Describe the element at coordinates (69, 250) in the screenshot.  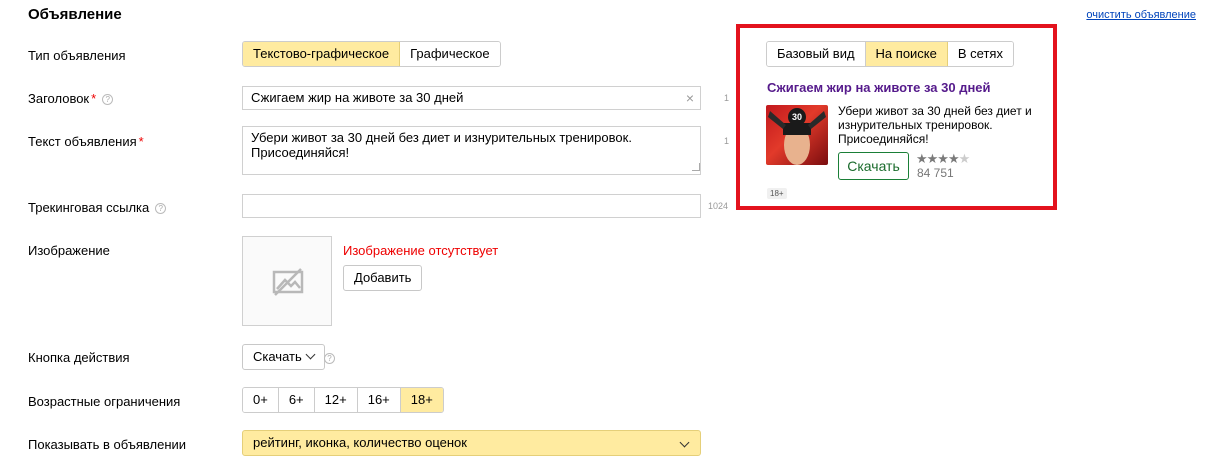
I see `label-image: Изображение` at that location.